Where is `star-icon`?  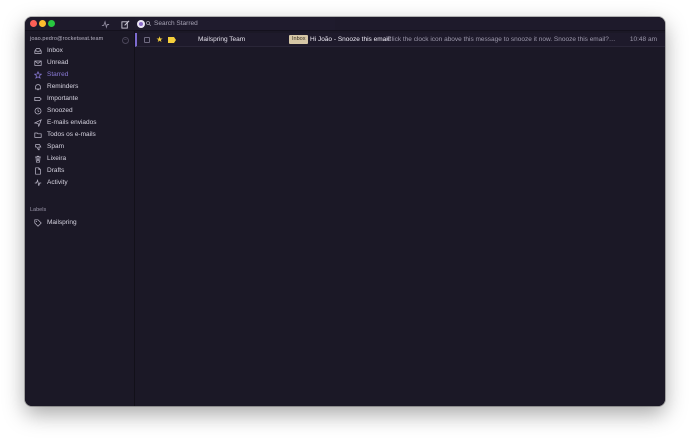
star-icon is located at coordinates (38, 75).